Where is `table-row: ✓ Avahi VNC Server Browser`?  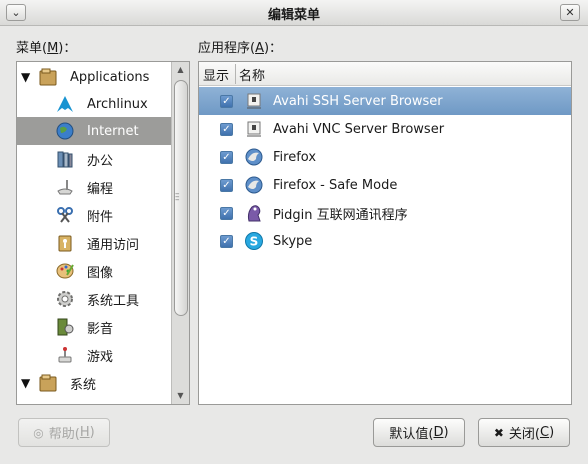 table-row: ✓ Avahi VNC Server Browser is located at coordinates (385, 129).